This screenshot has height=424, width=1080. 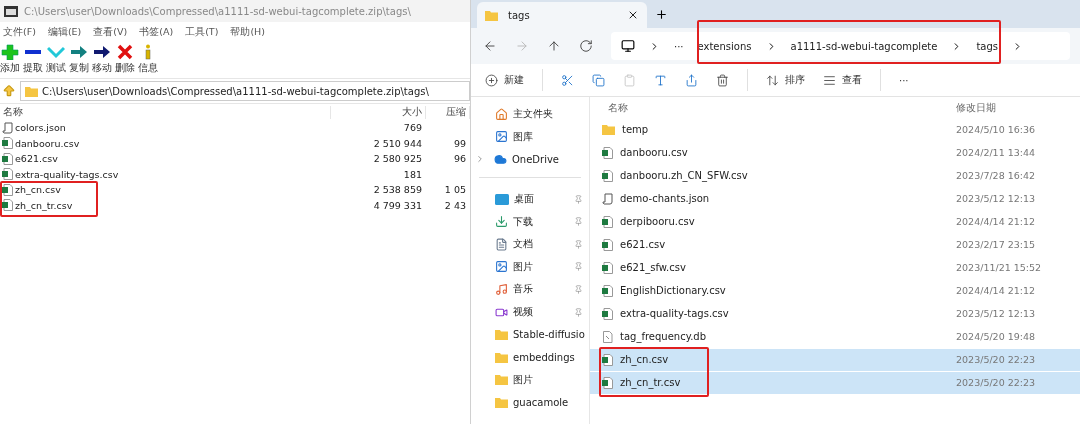 What do you see at coordinates (397, 190) in the screenshot?
I see `size-cell-text: 2 538 859` at bounding box center [397, 190].